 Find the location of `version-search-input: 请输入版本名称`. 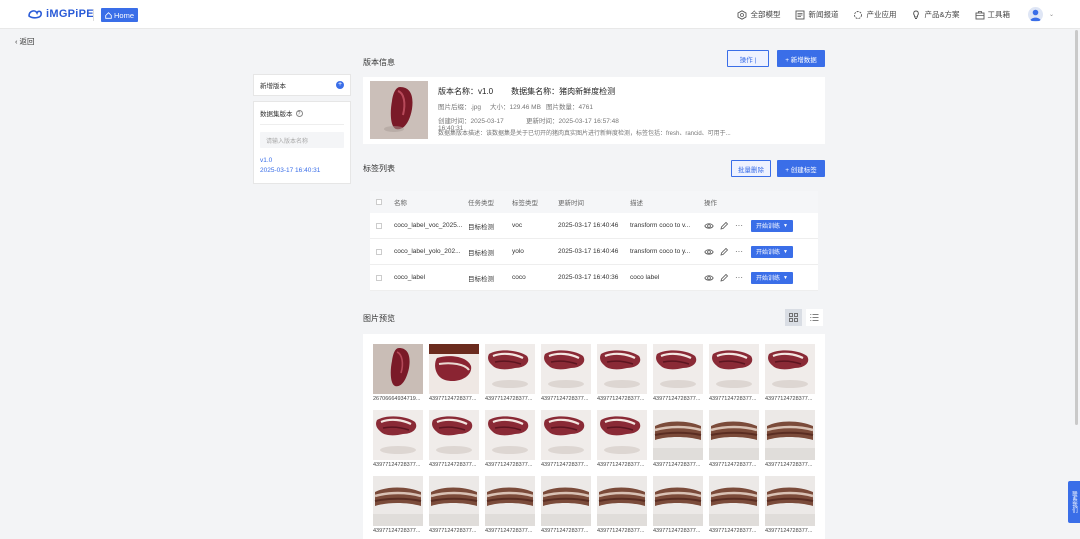

version-search-input: 请输入版本名称 is located at coordinates (302, 140).